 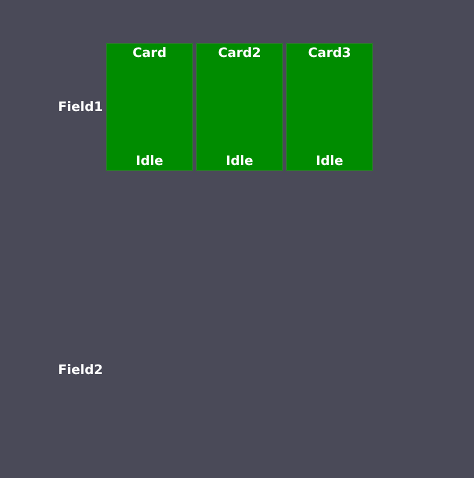 What do you see at coordinates (239, 107) in the screenshot?
I see `card: Card2 Idle` at bounding box center [239, 107].